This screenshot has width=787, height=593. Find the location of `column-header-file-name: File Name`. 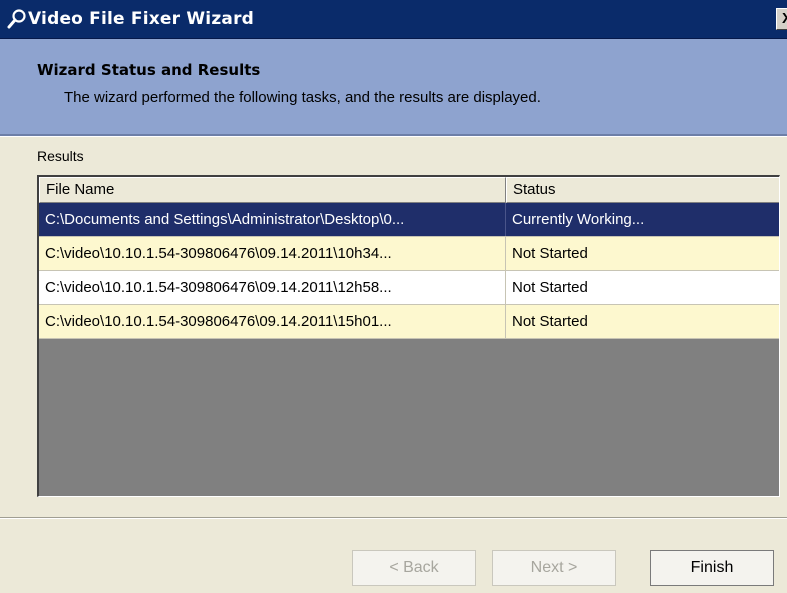

column-header-file-name: File Name is located at coordinates (272, 190).